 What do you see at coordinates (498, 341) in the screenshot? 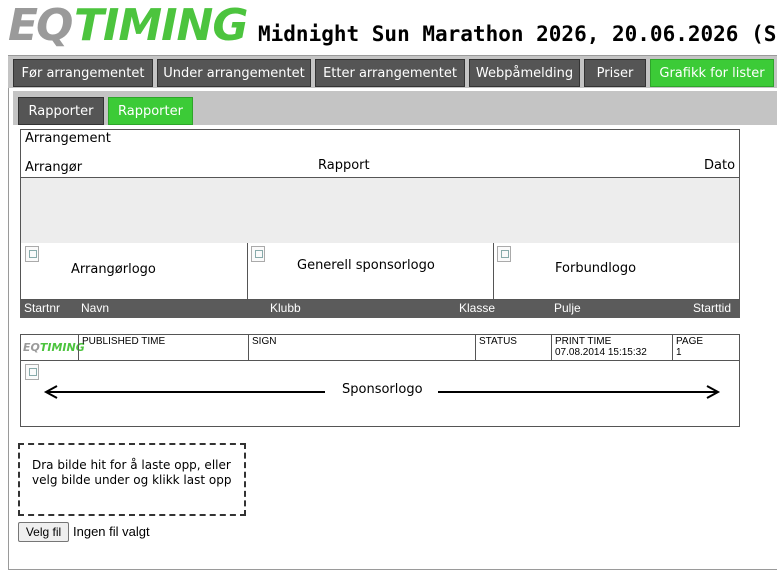
I see `status-label: STATUS` at bounding box center [498, 341].